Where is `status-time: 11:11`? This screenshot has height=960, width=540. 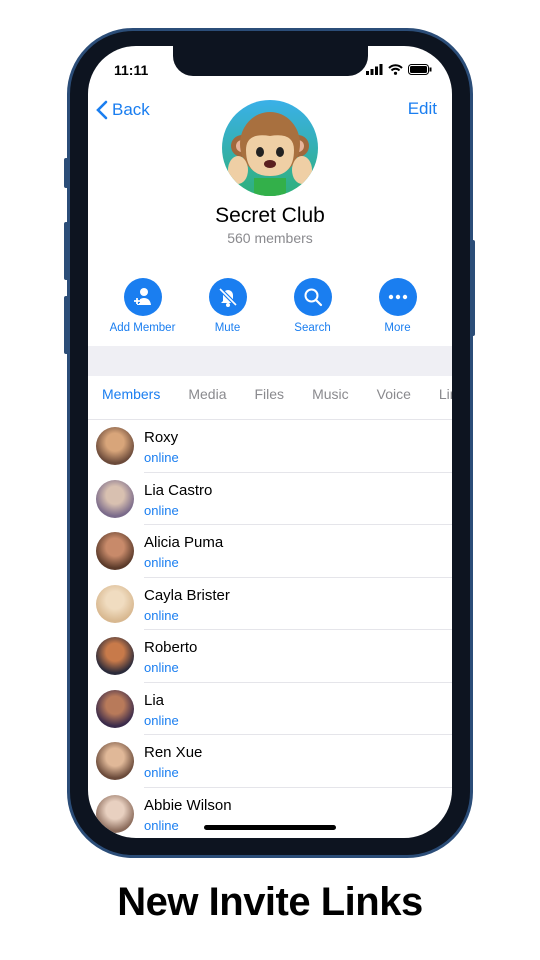
status-time: 11:11 is located at coordinates (131, 70).